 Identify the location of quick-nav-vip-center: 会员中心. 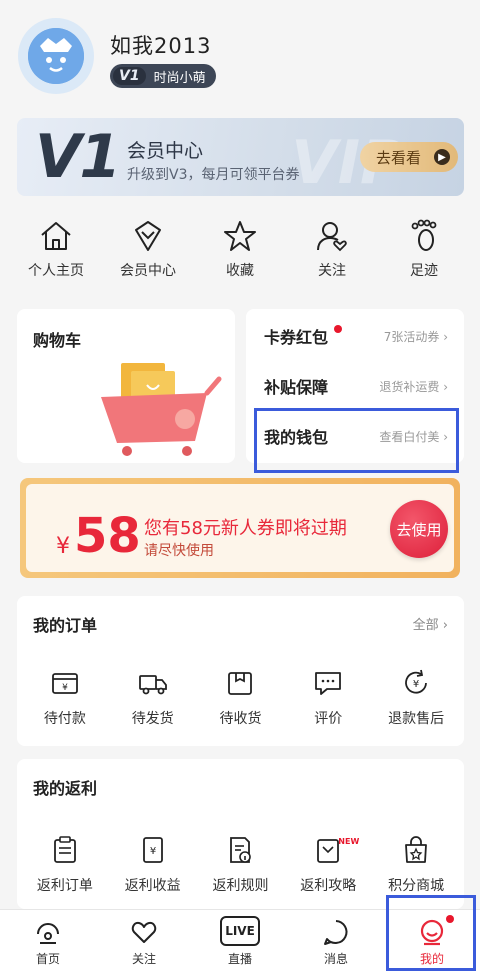
(148, 253).